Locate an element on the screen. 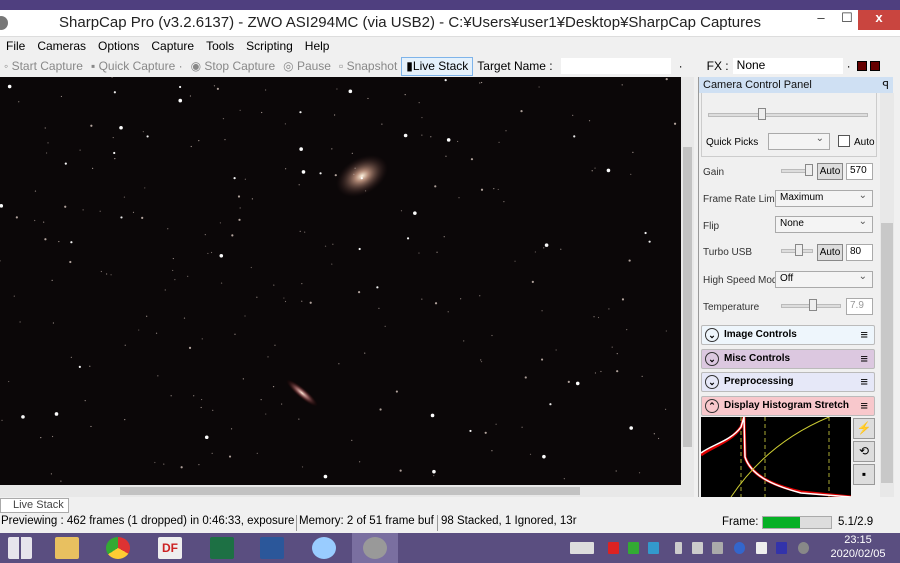  auto-stretch-button: ⚡ is located at coordinates (864, 428).